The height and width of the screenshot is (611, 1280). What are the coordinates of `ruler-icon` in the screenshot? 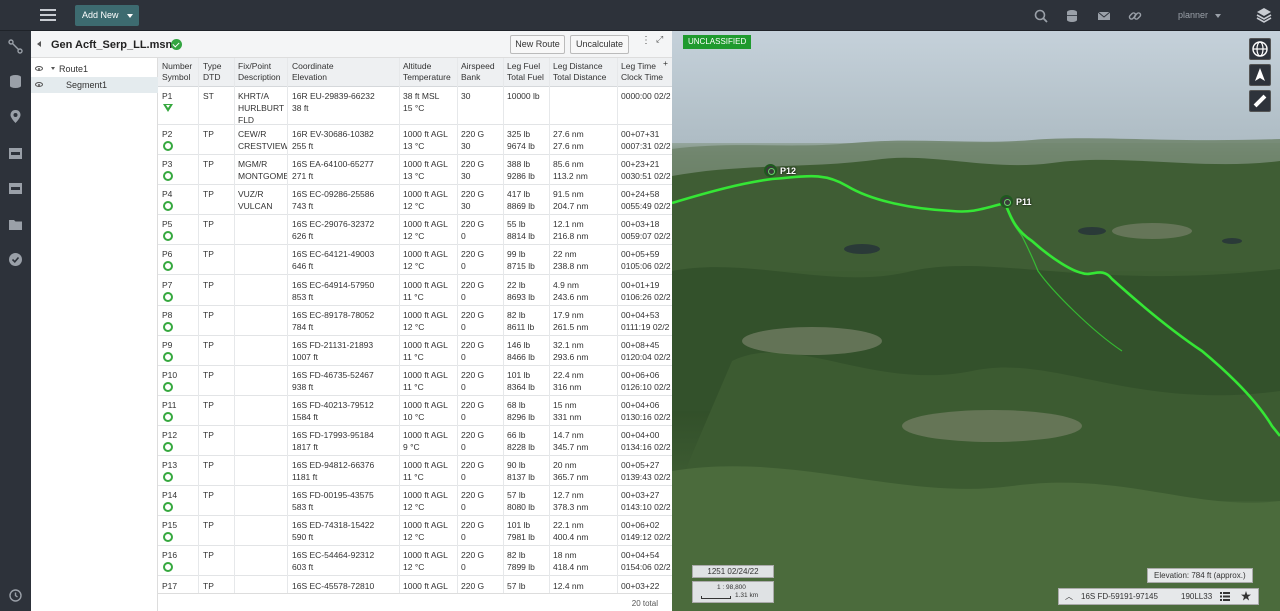 It's located at (1260, 101).